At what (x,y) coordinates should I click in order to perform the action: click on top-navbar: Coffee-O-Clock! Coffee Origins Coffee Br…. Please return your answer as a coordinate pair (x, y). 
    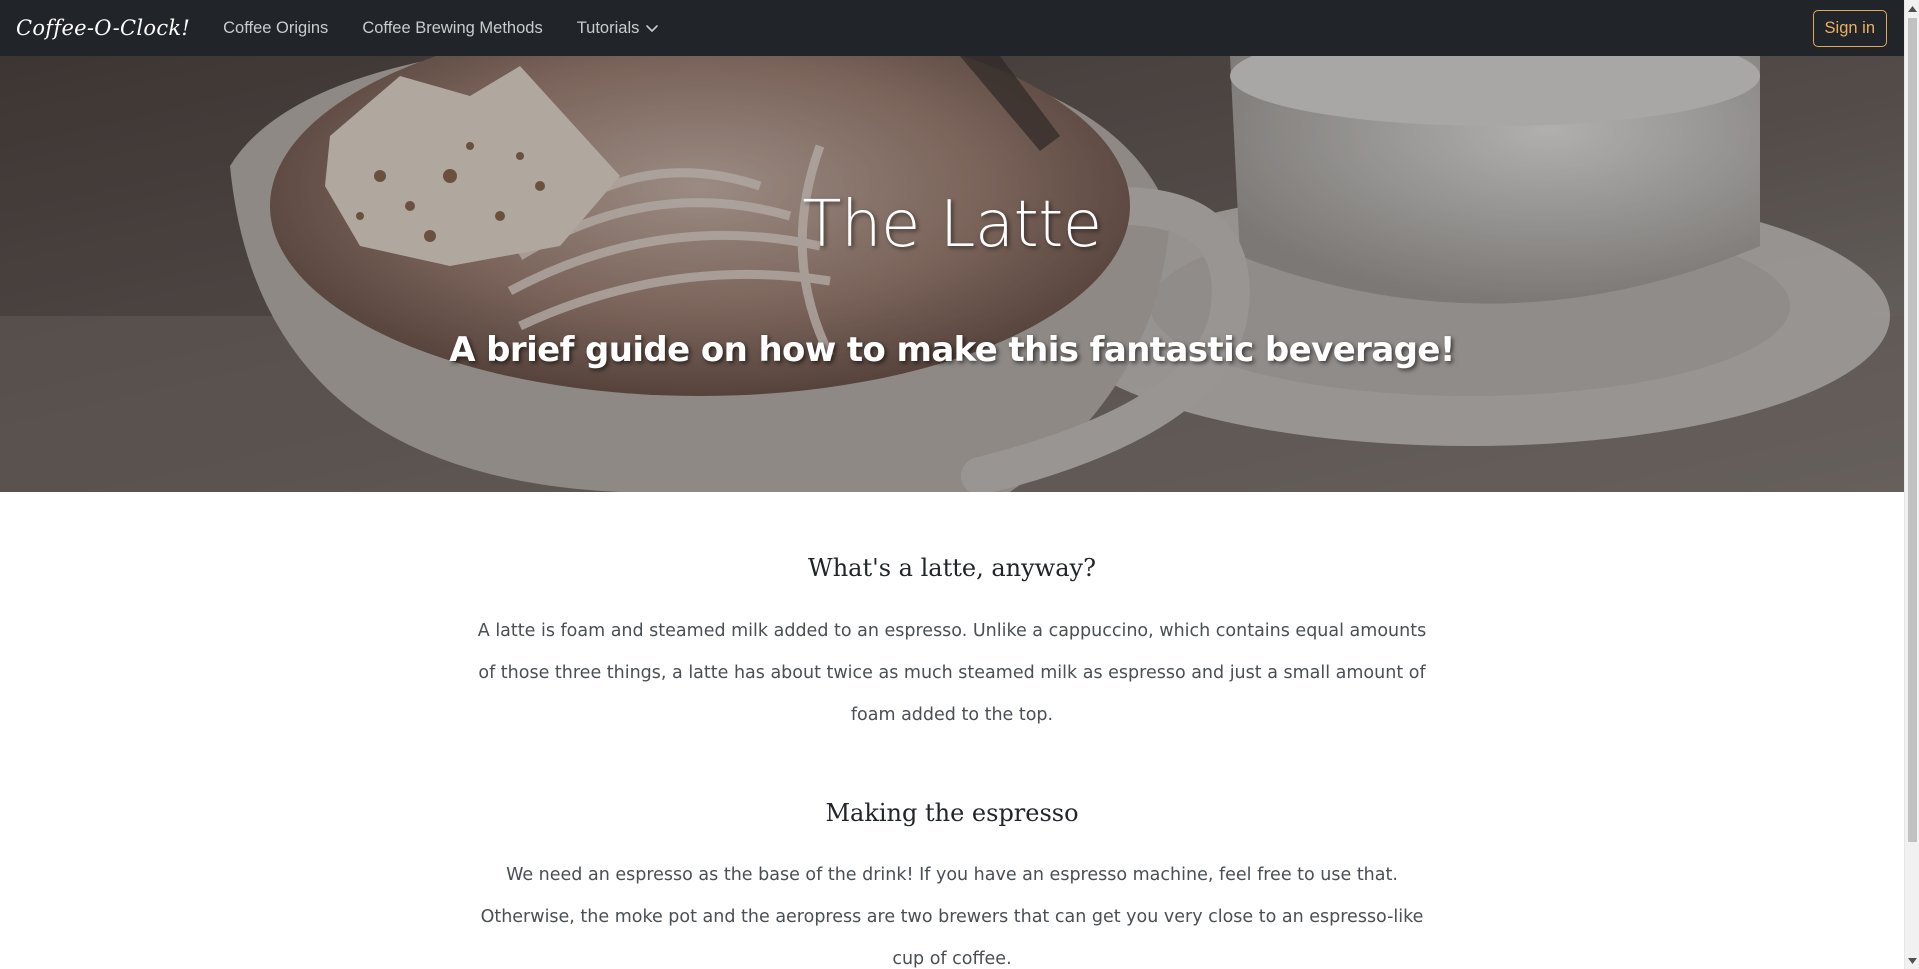
    Looking at the image, I should click on (952, 28).